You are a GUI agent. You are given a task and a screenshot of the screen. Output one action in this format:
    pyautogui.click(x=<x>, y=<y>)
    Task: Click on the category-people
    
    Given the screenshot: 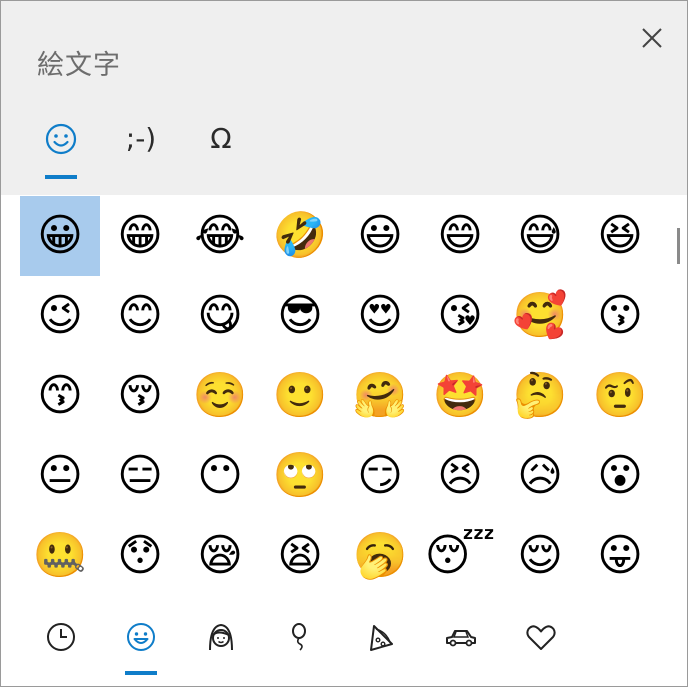 What is the action you would take?
    pyautogui.click(x=221, y=637)
    